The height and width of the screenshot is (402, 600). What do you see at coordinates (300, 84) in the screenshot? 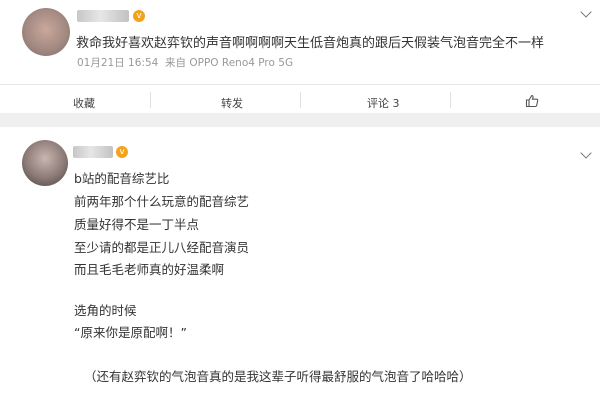
I see `divider` at bounding box center [300, 84].